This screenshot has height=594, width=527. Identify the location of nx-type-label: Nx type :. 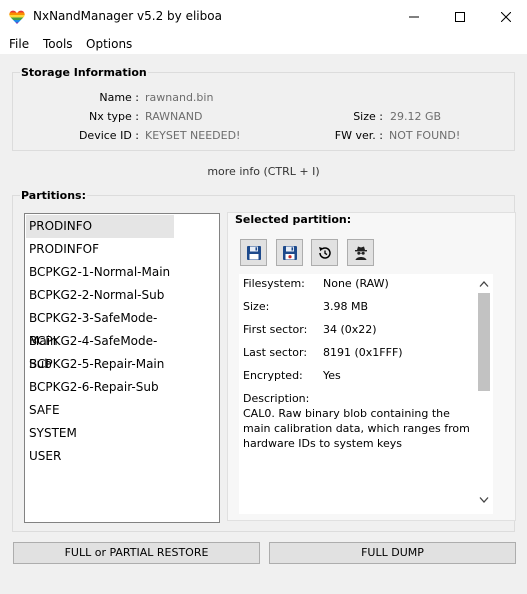
(113, 116).